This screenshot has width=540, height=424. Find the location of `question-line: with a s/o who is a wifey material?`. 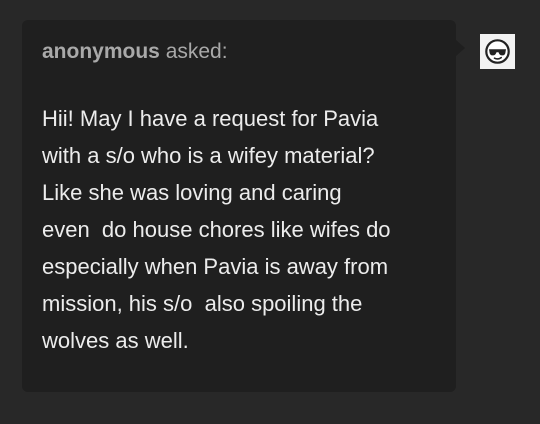

question-line: with a s/o who is a wifey material? is located at coordinates (208, 155).